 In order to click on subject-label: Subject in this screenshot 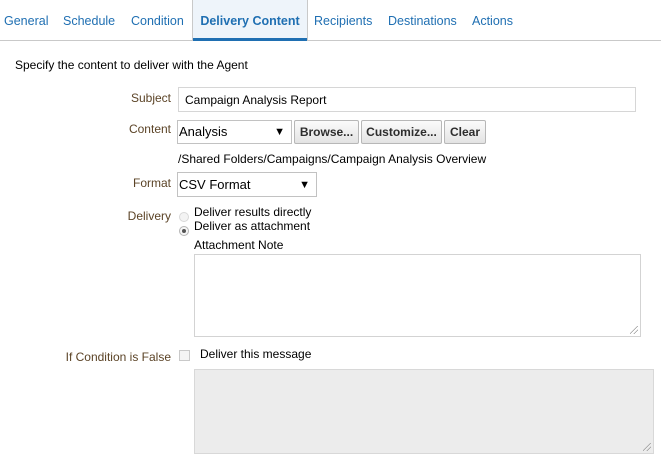, I will do `click(150, 98)`.